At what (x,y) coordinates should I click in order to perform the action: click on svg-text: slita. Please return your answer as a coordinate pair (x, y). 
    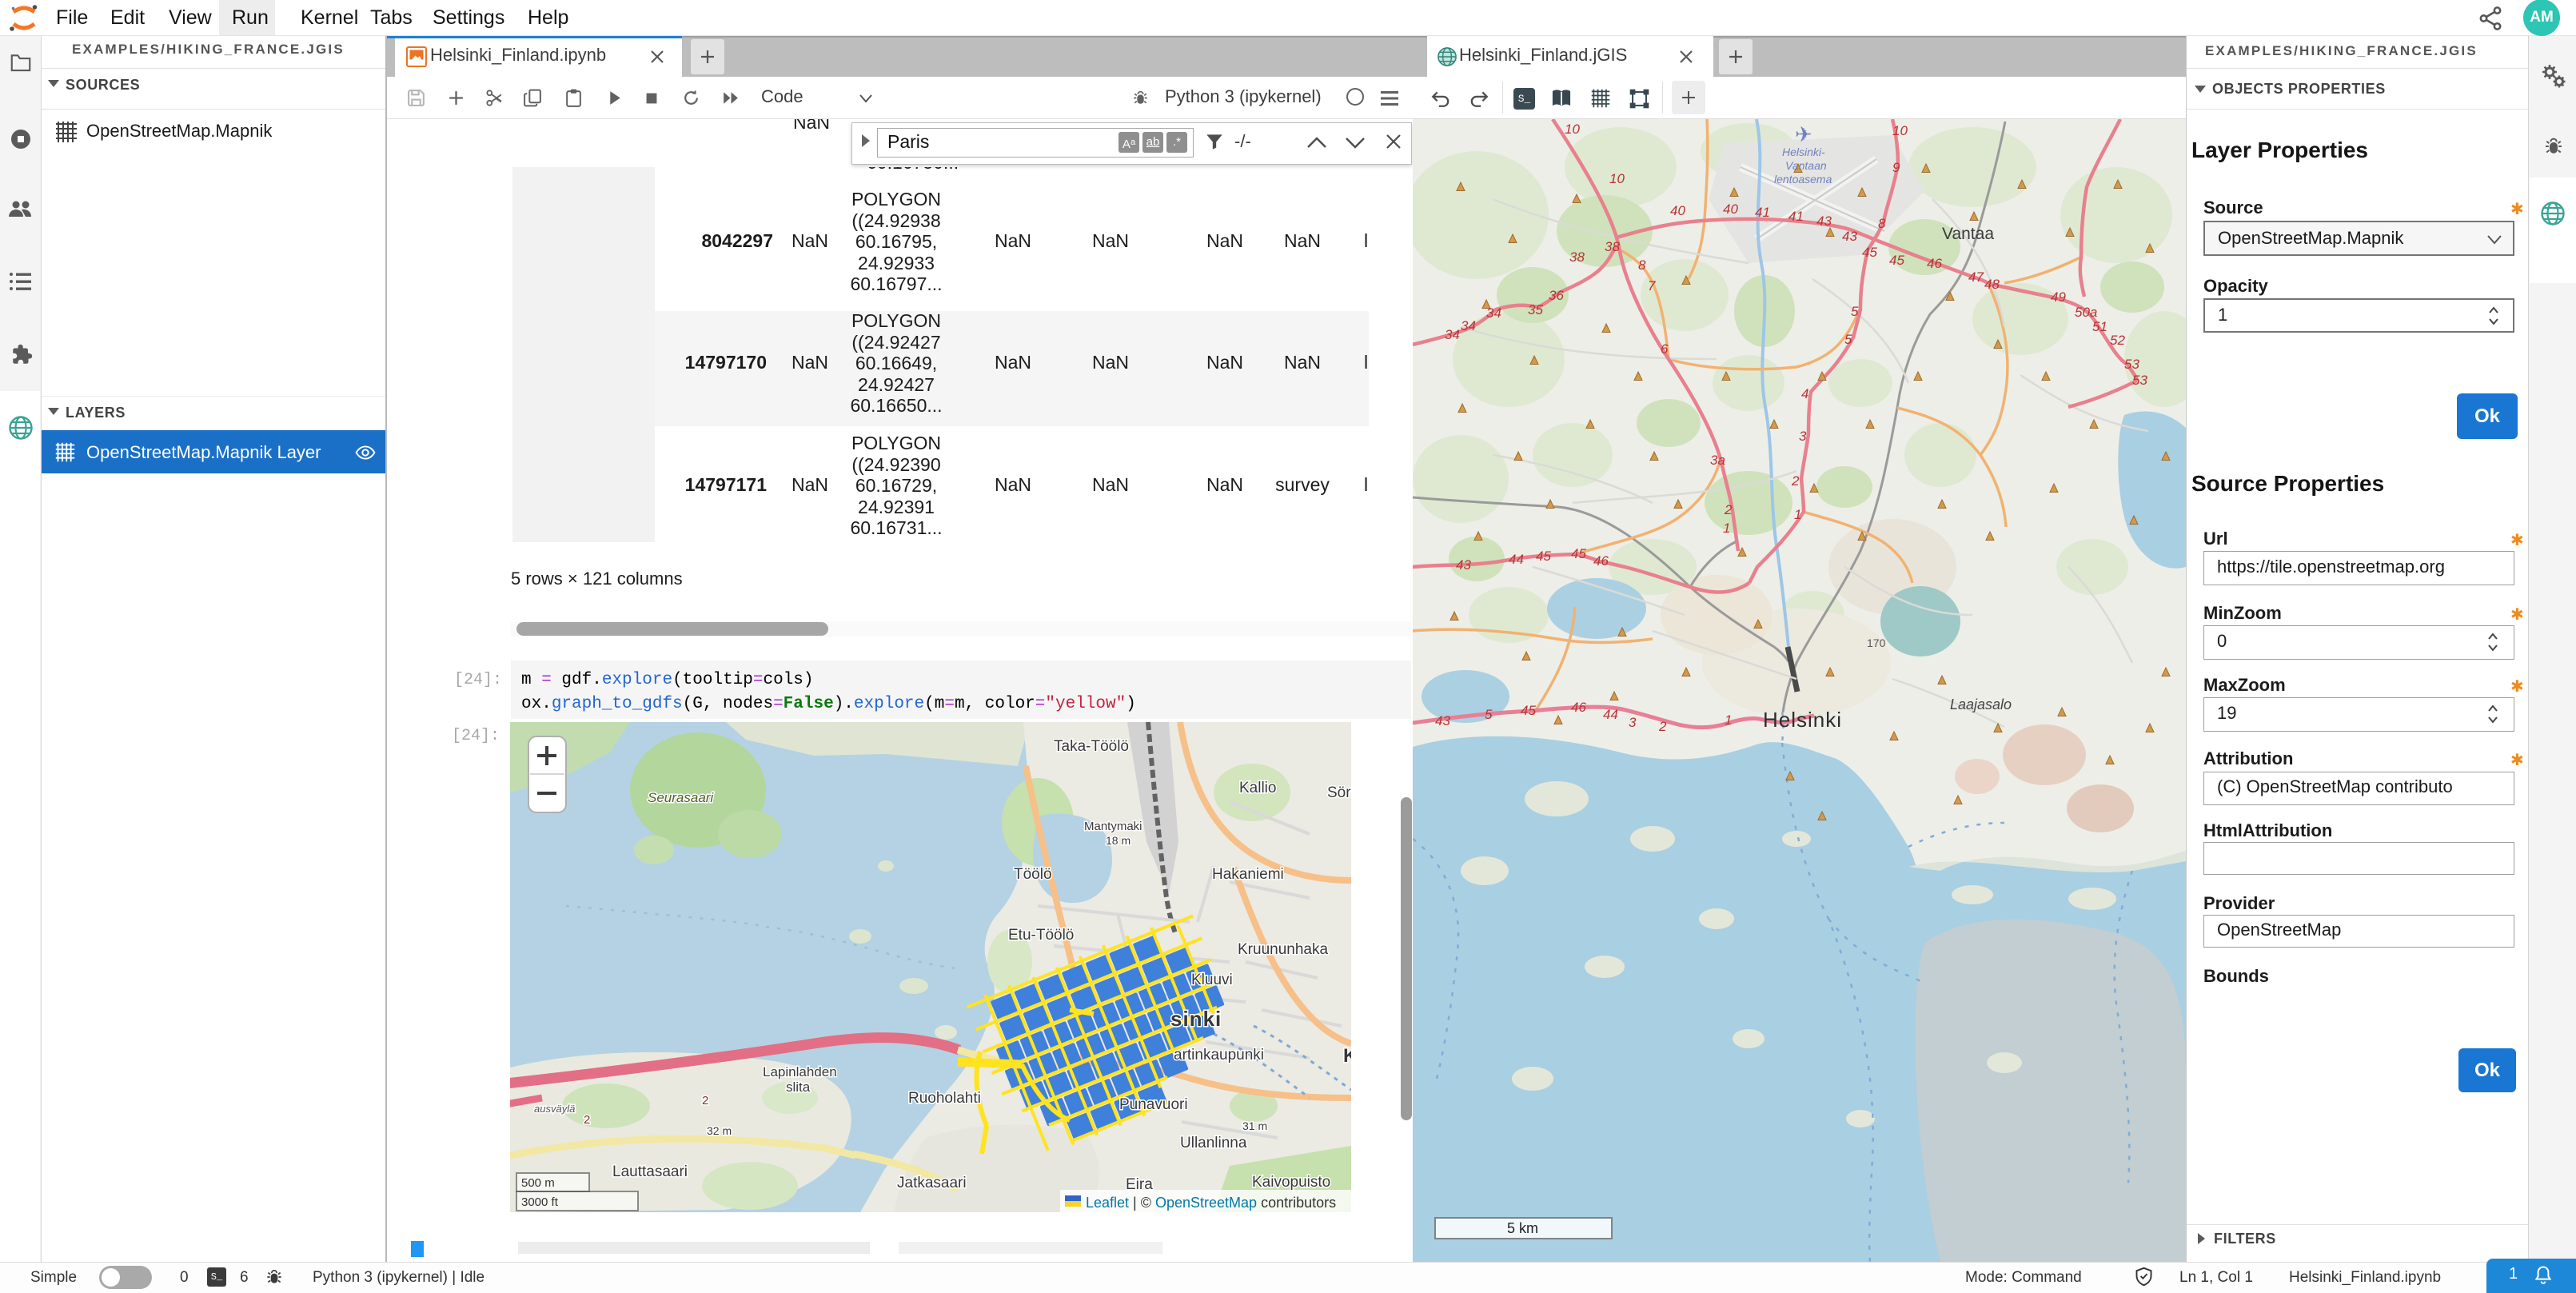
    Looking at the image, I should click on (799, 1087).